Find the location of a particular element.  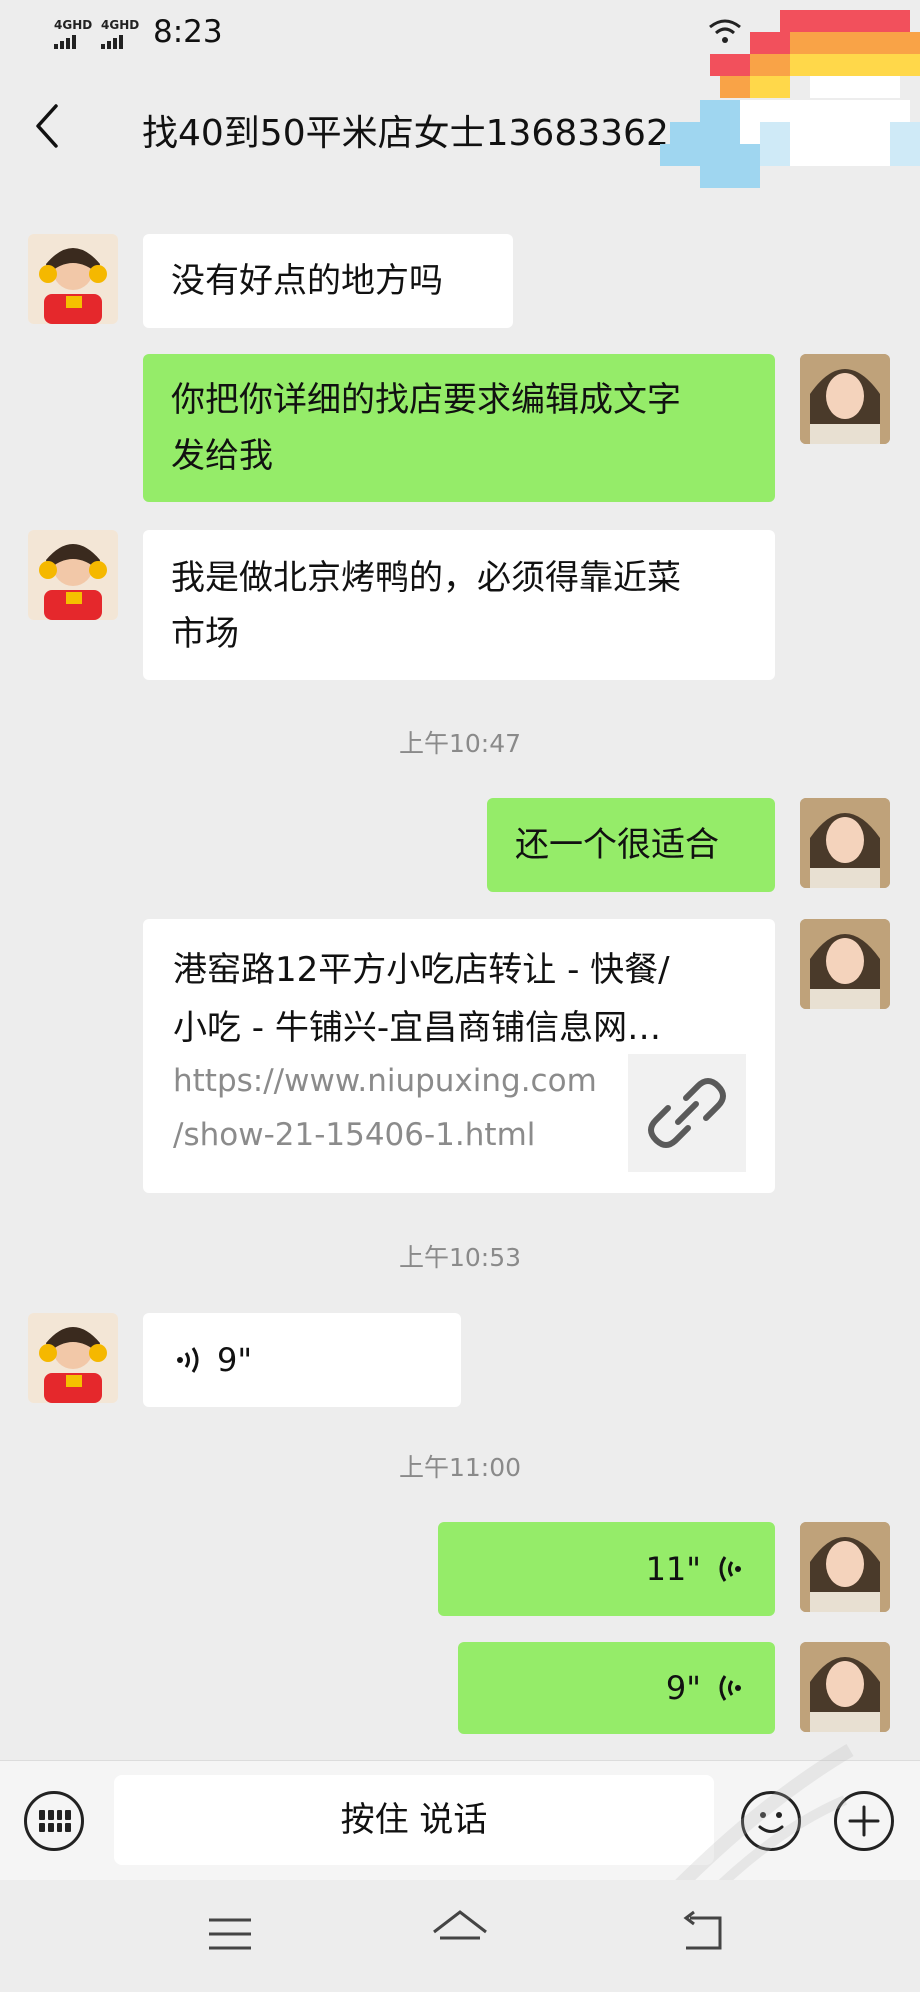

voice-duration: 11" is located at coordinates (673, 1569).